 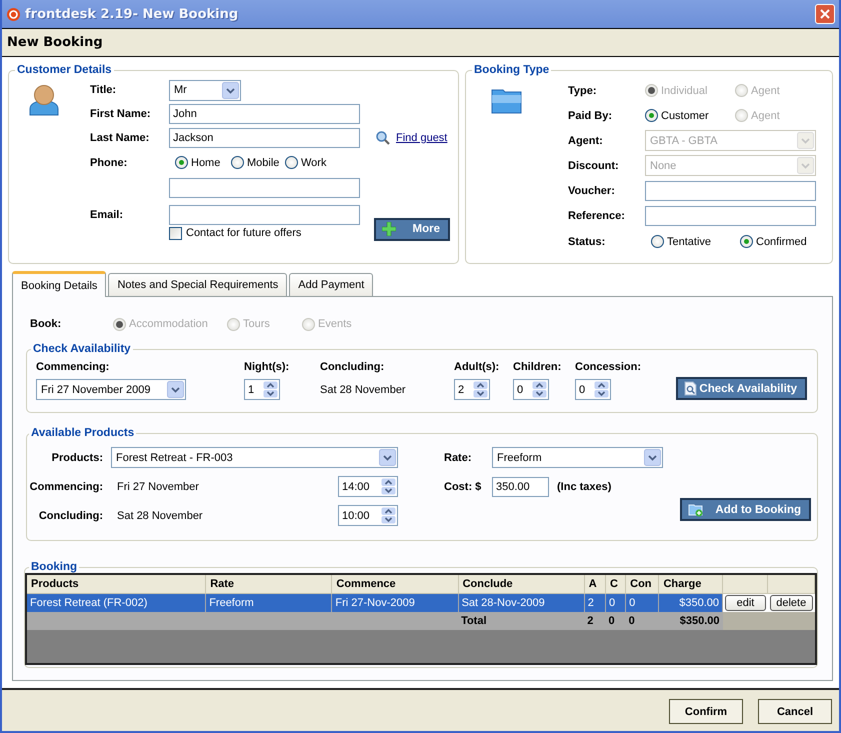 What do you see at coordinates (595, 584) in the screenshot?
I see `column-header: A` at bounding box center [595, 584].